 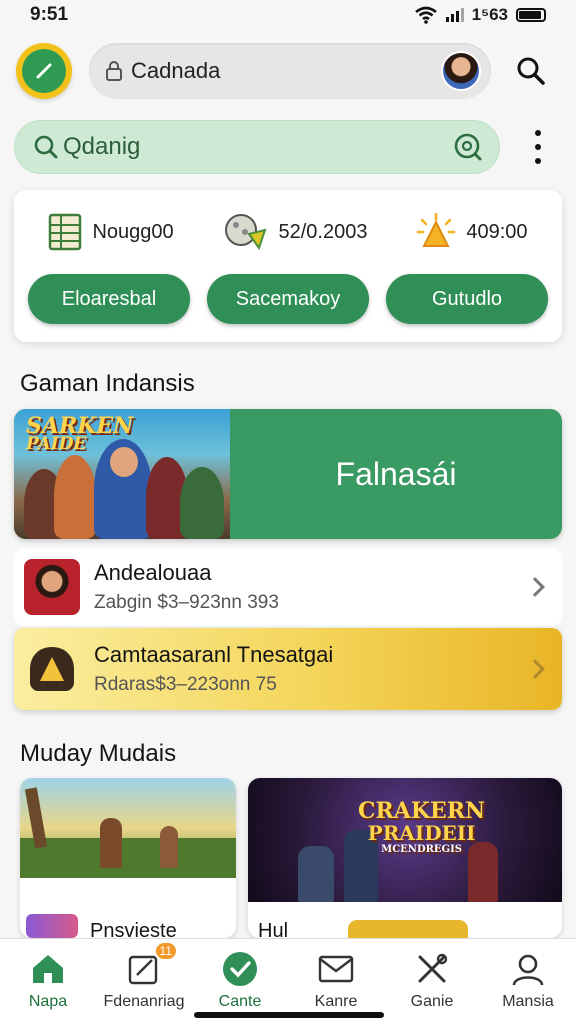 What do you see at coordinates (289, 1015) in the screenshot?
I see `home-indicator` at bounding box center [289, 1015].